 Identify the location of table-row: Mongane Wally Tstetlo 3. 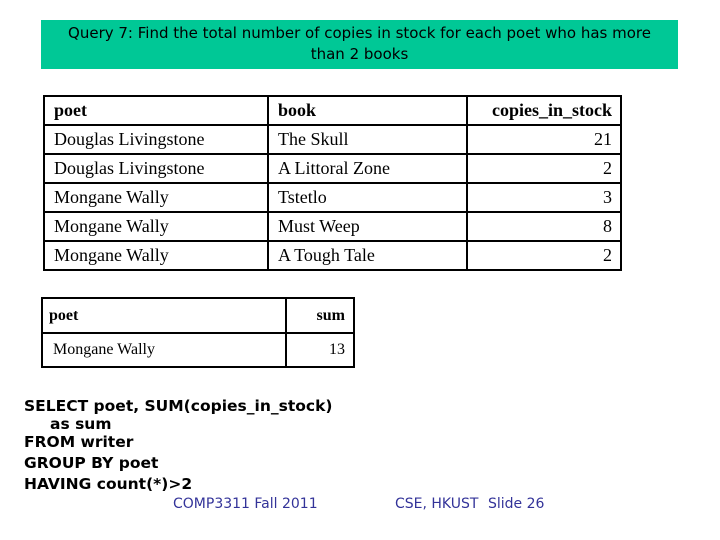
(332, 197).